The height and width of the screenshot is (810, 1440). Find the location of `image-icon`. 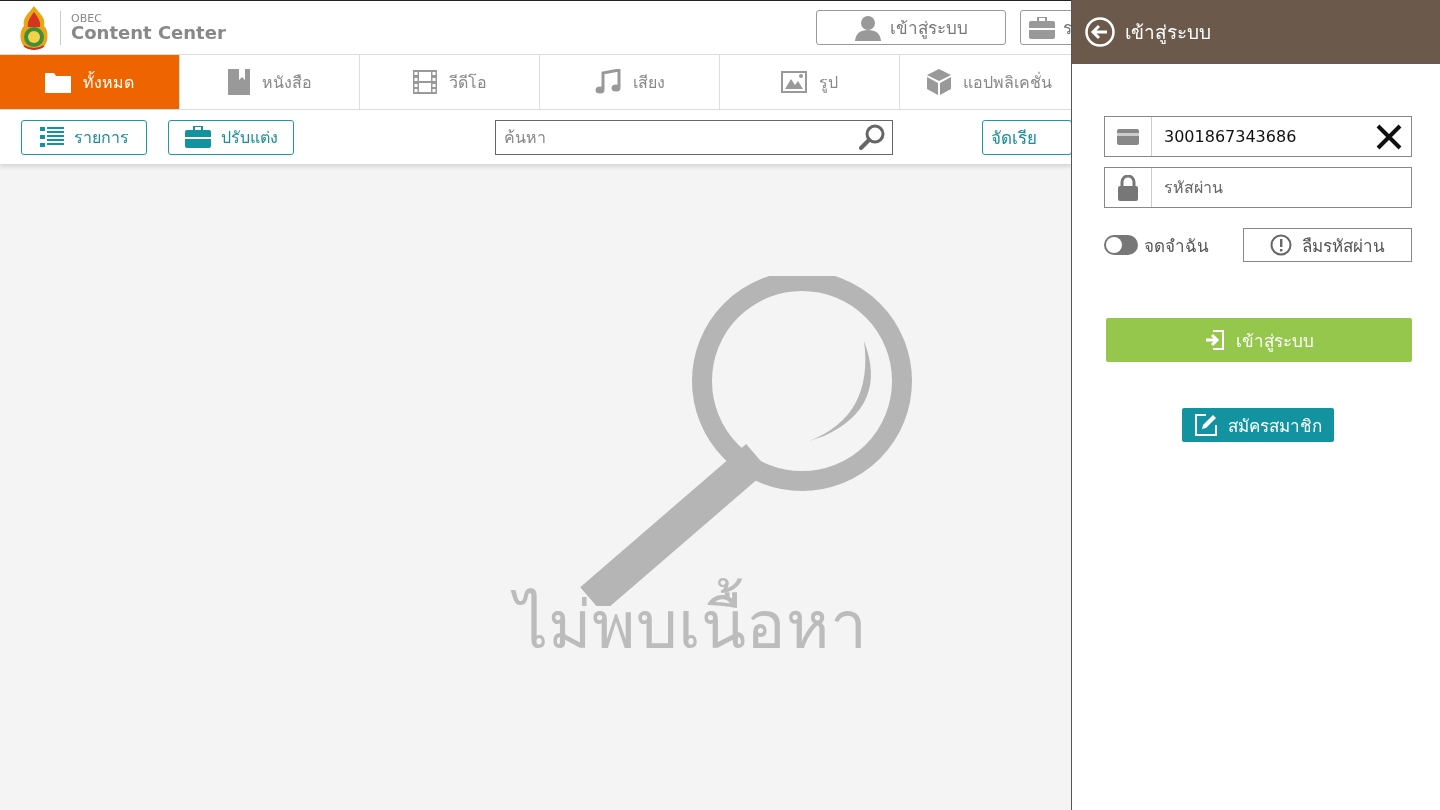

image-icon is located at coordinates (794, 82).